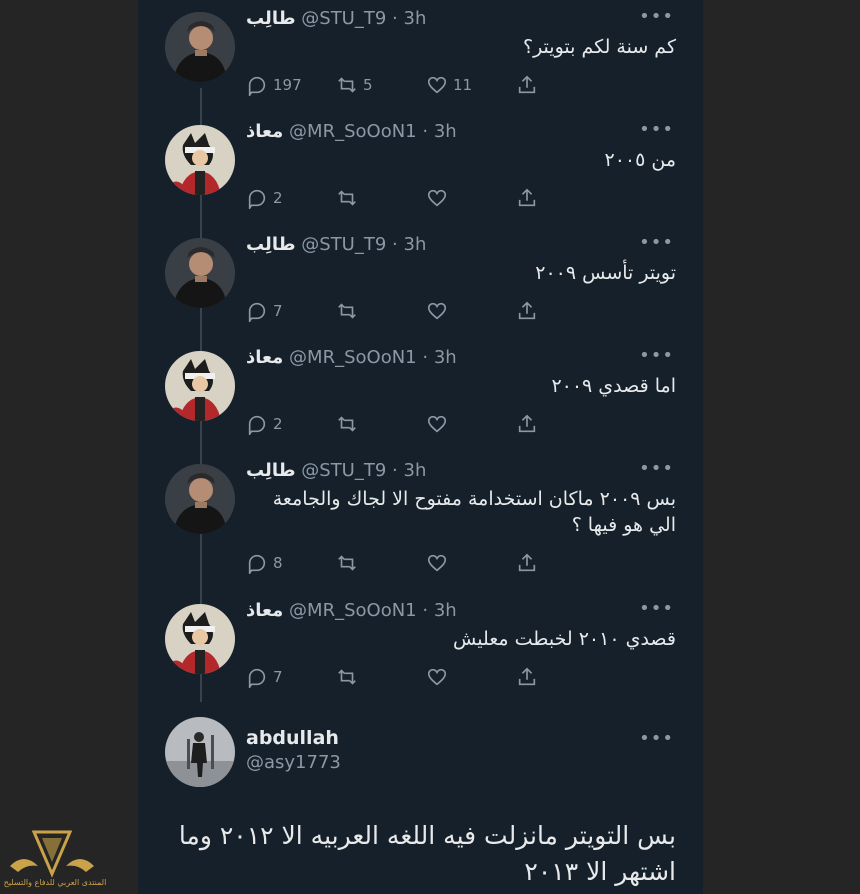 Image resolution: width=860 pixels, height=894 pixels. I want to click on tweet: طالِب @STU_T9 · 3h ••• تويتر تأسس ٢٠٠٩ 7, so click(420, 282).